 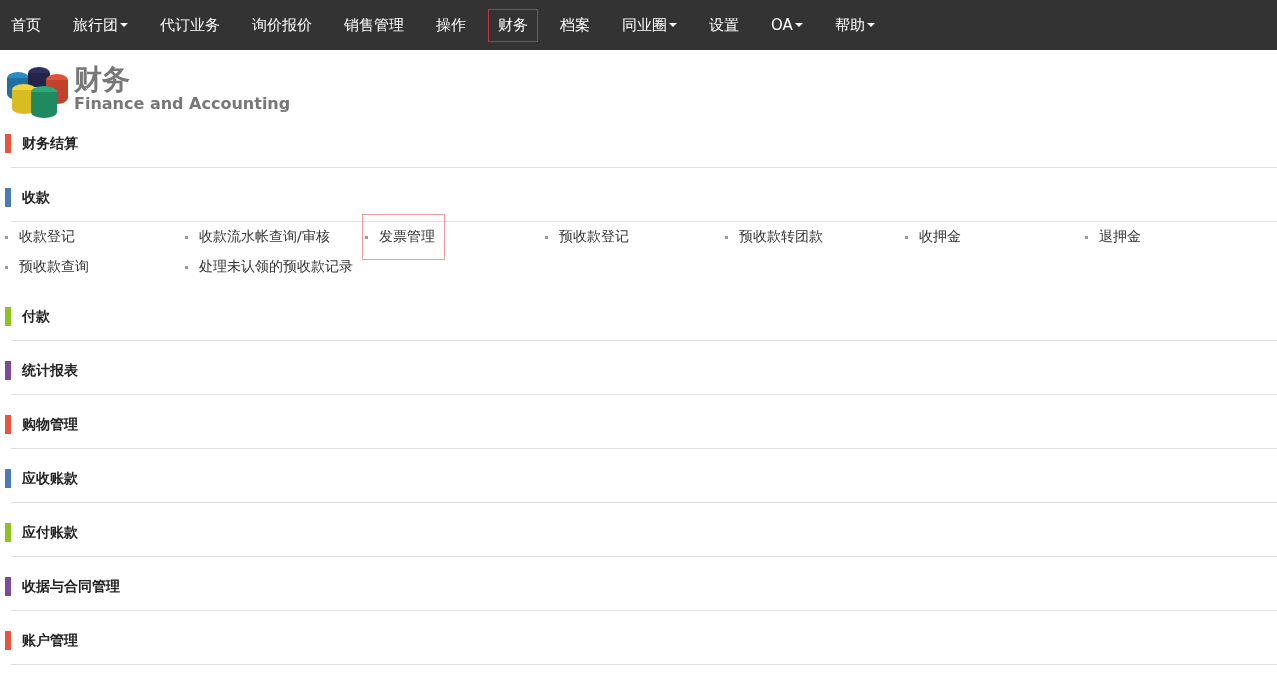 I want to click on section-heading: 财务结算, so click(x=644, y=149).